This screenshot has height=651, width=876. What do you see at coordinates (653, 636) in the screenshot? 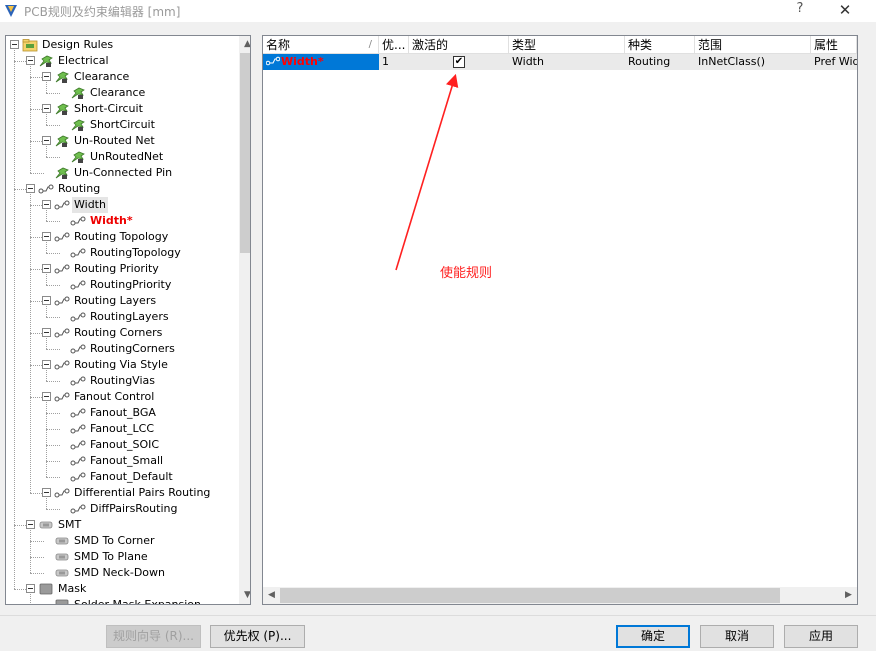
I see `ok-button: 确定` at bounding box center [653, 636].